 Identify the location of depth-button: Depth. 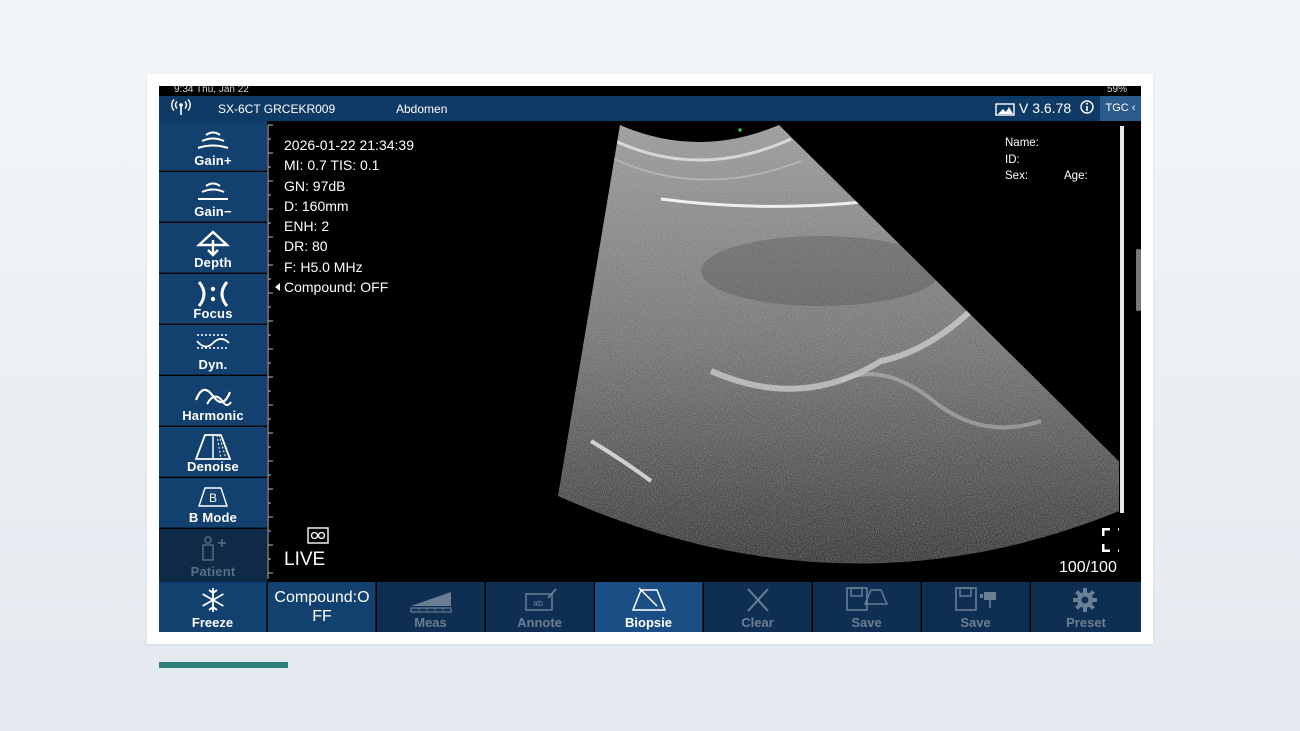
(213, 248).